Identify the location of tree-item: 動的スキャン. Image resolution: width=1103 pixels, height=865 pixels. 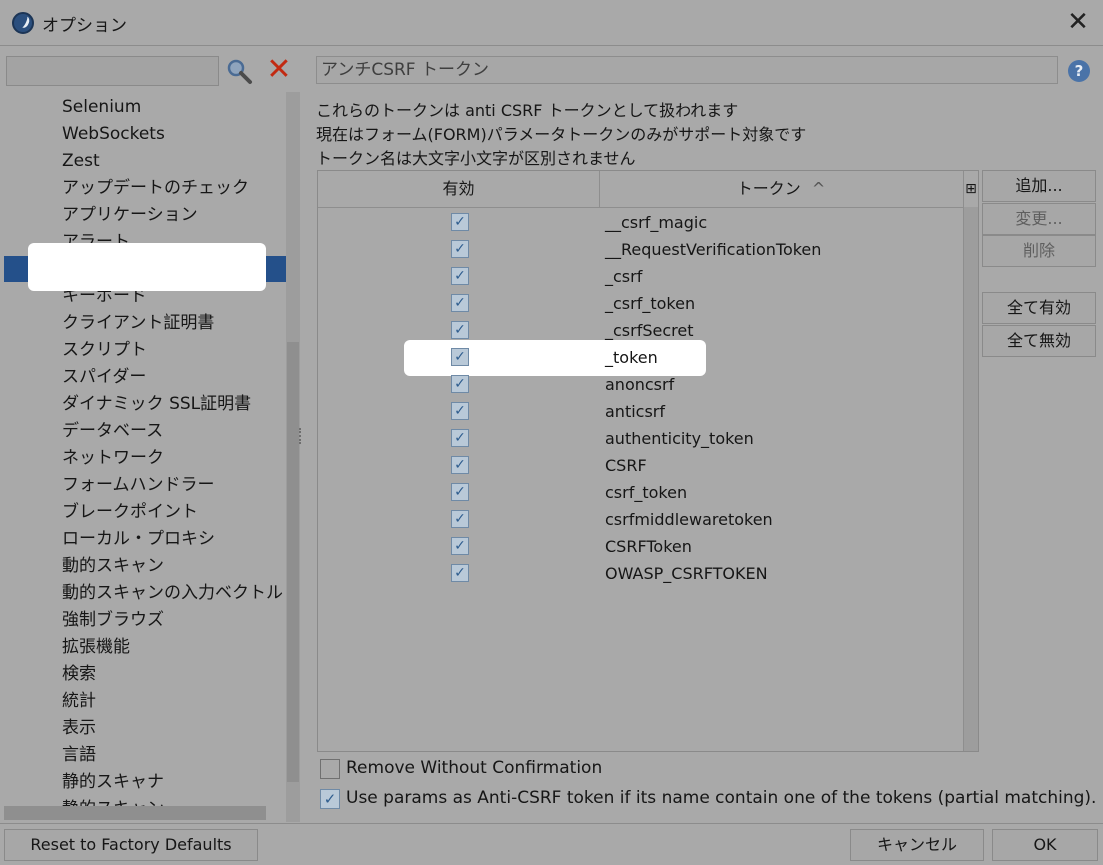
(113, 566).